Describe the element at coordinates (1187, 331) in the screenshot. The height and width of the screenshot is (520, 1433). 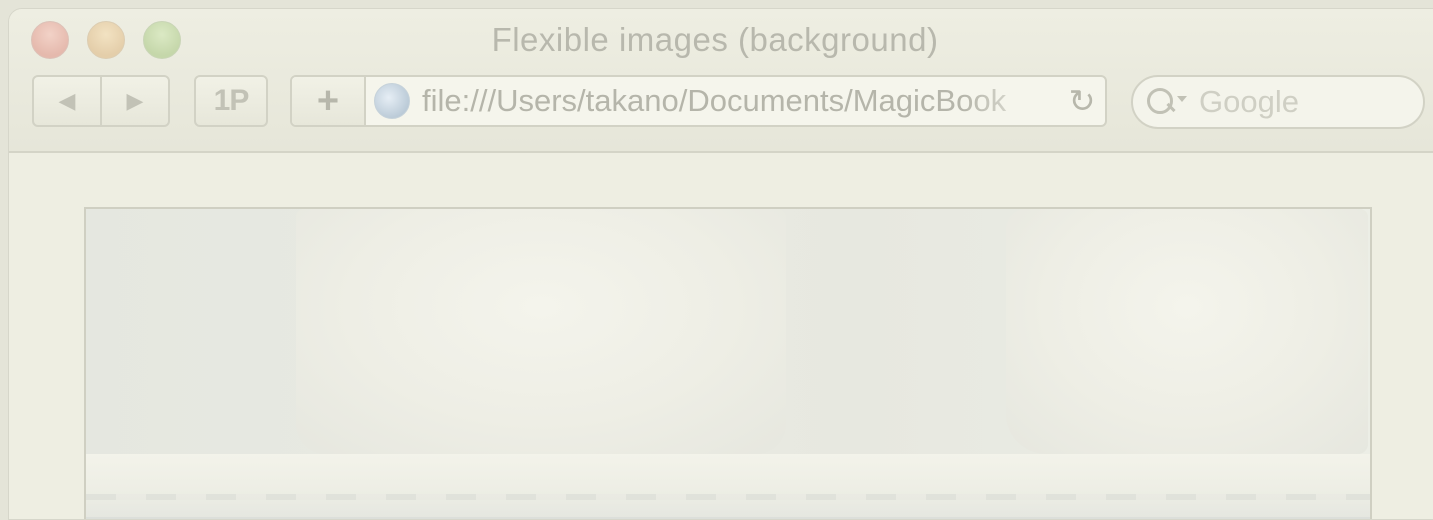
I see `pillow-right` at that location.